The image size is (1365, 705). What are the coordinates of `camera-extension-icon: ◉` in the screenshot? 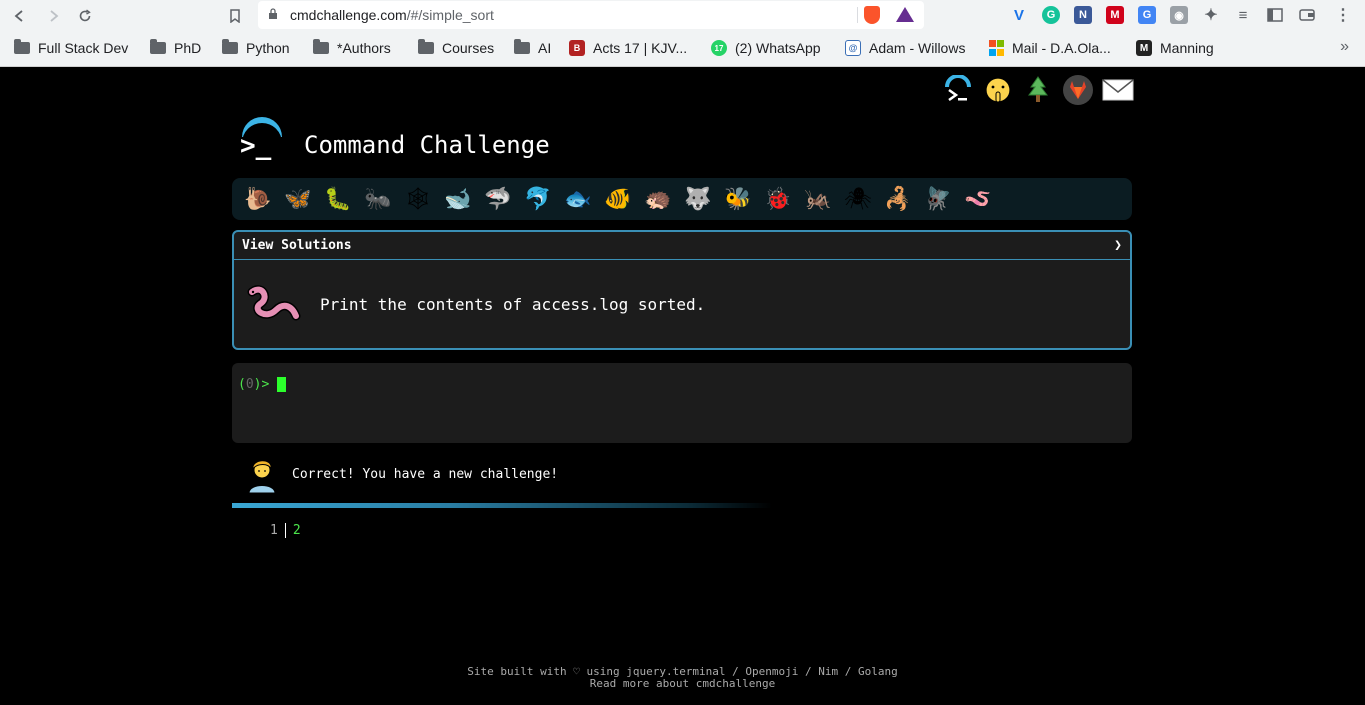 It's located at (1179, 15).